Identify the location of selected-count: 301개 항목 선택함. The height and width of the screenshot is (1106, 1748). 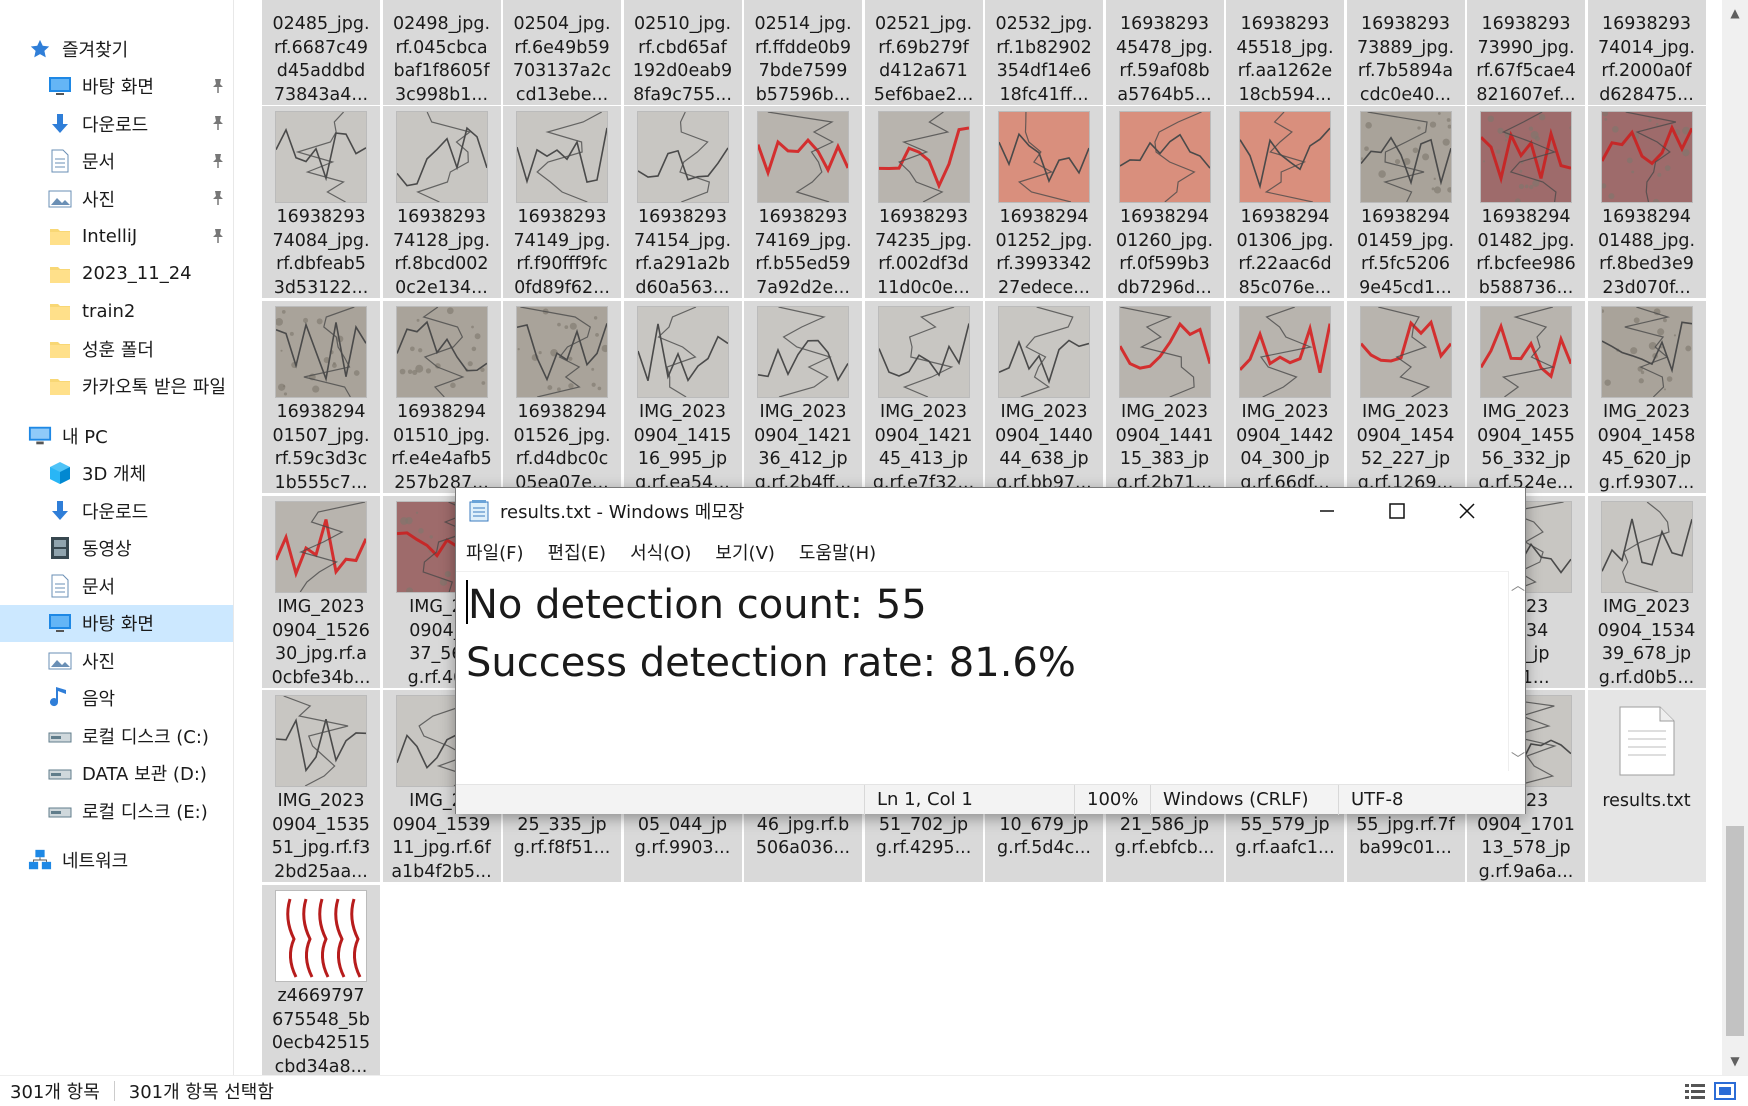
(201, 1092).